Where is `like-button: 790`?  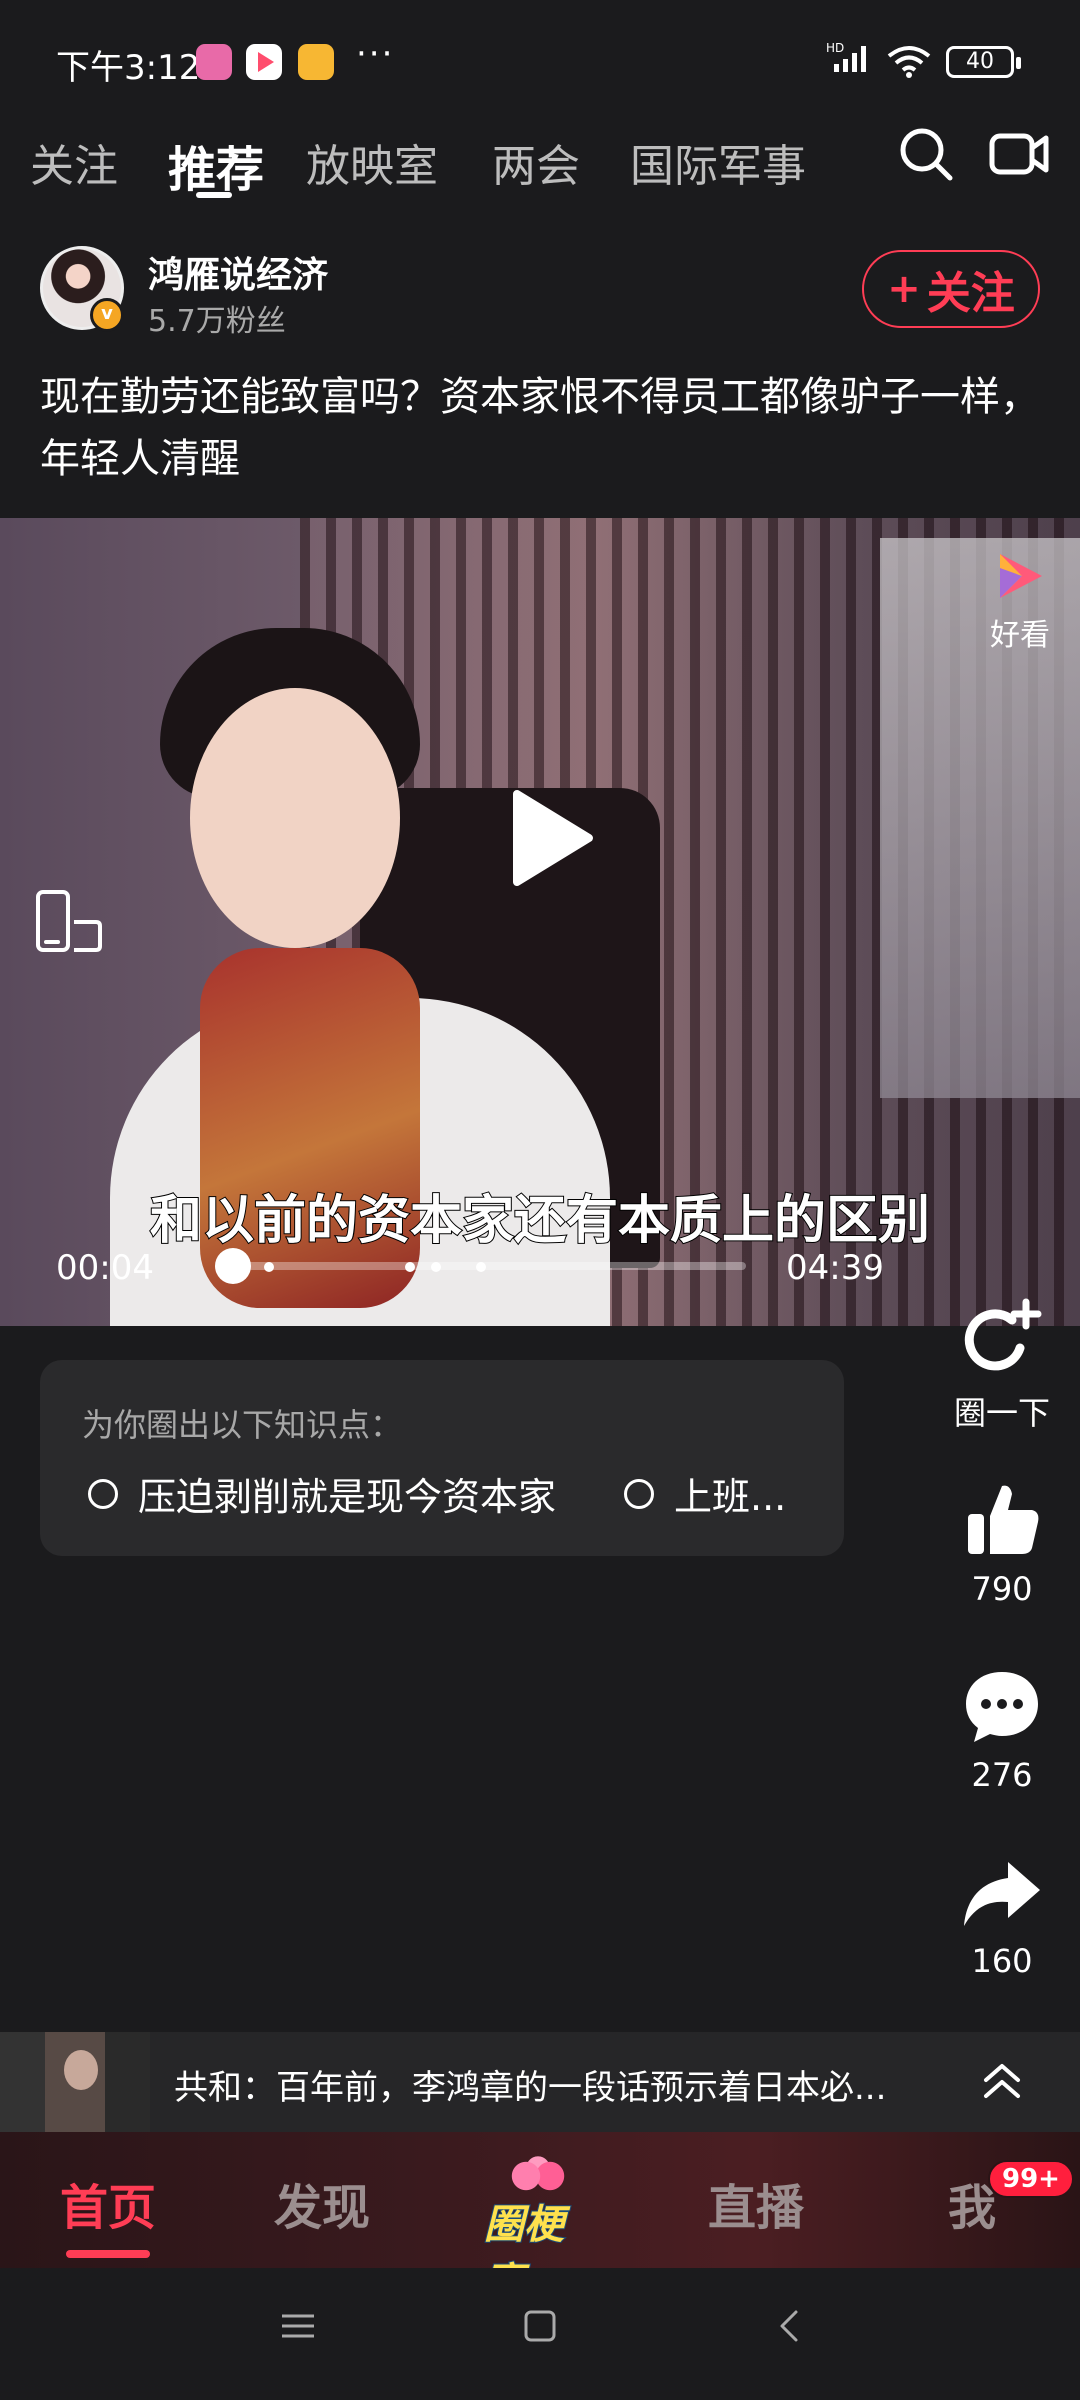
like-button: 790 is located at coordinates (1002, 1544).